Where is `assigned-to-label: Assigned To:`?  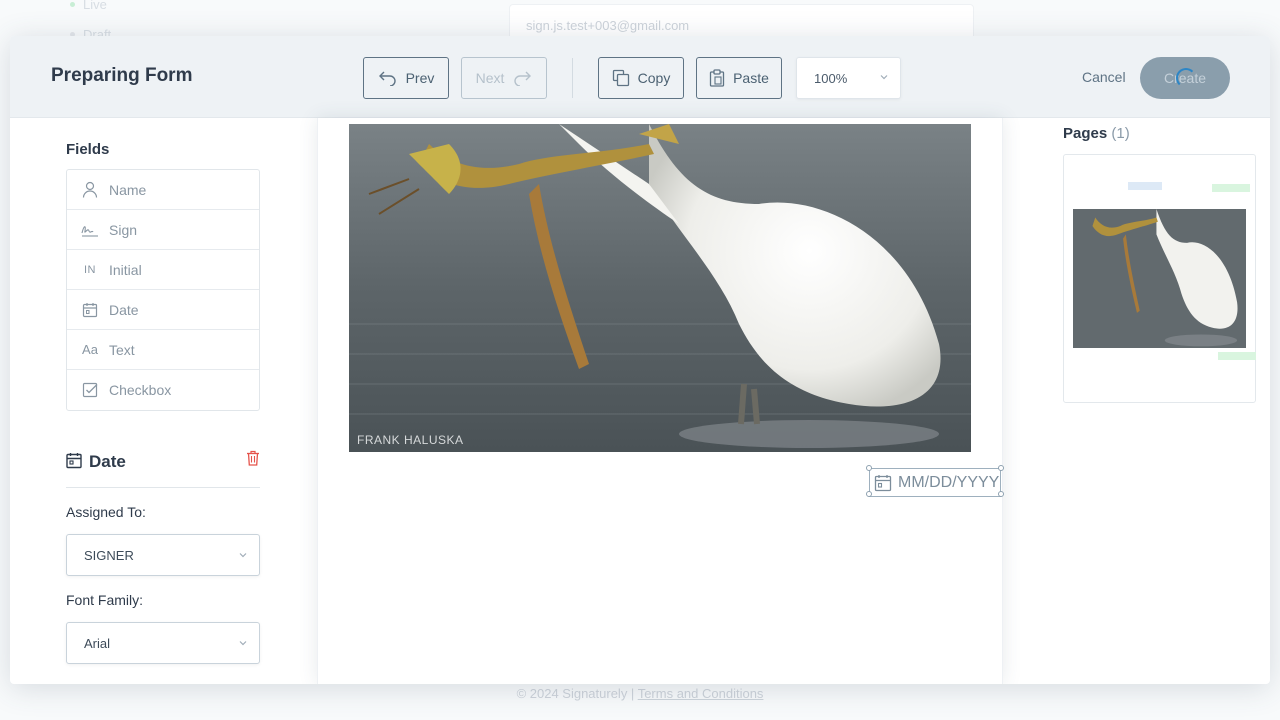 assigned-to-label: Assigned To: is located at coordinates (106, 512).